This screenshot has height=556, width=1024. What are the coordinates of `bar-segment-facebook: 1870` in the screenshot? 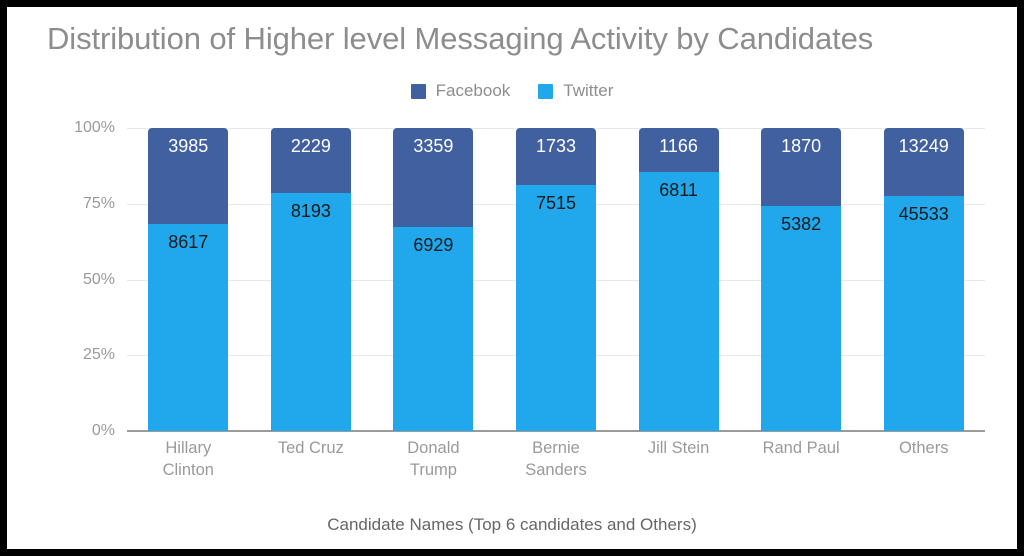 It's located at (801, 167).